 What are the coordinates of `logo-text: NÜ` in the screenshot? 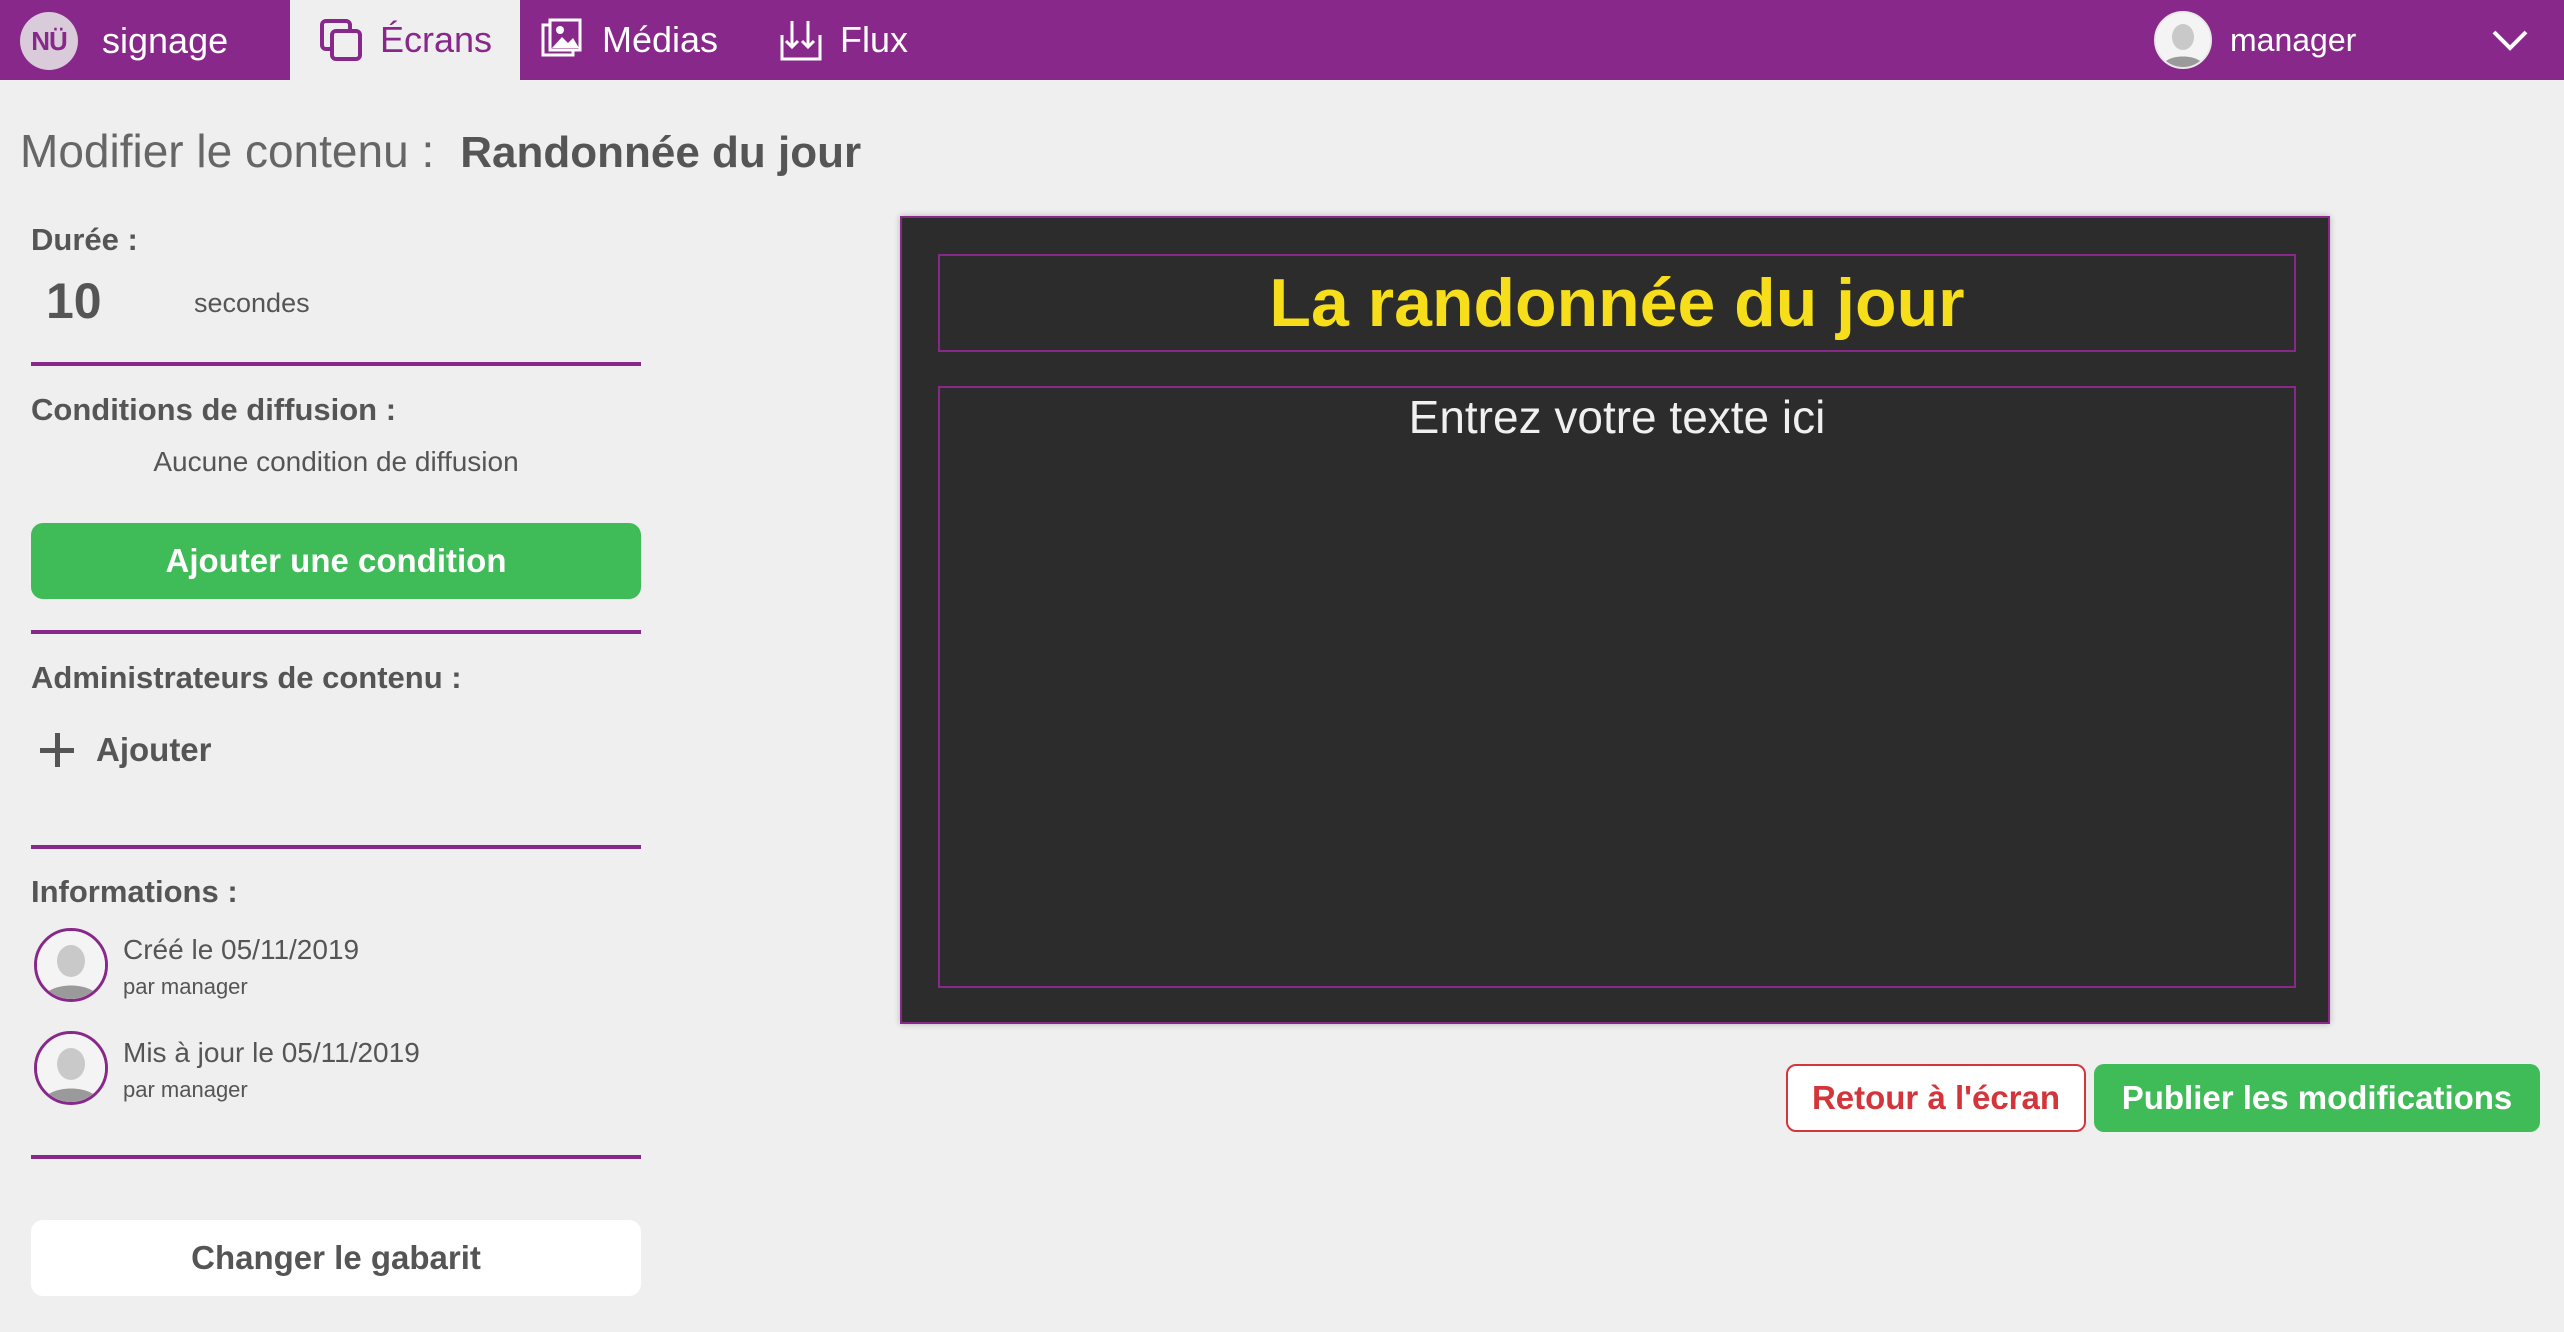 It's located at (49, 40).